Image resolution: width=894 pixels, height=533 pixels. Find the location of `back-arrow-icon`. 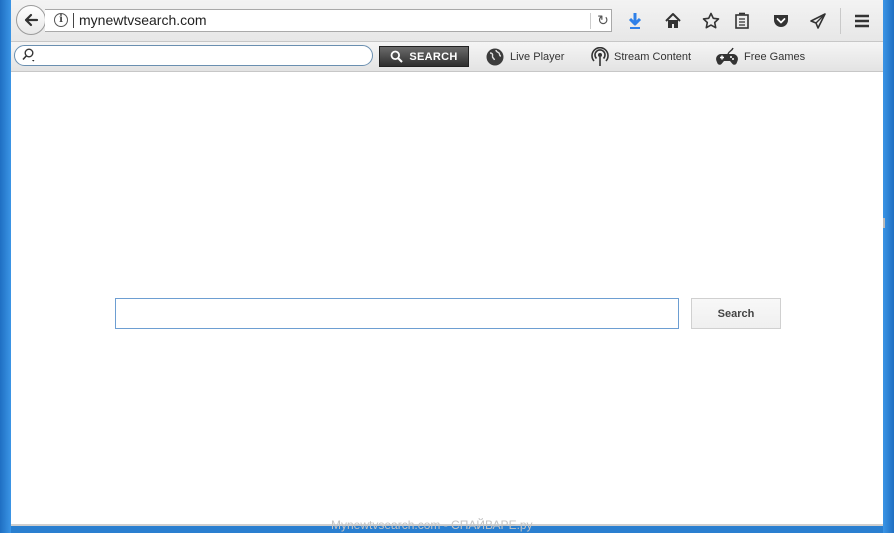

back-arrow-icon is located at coordinates (31, 20).